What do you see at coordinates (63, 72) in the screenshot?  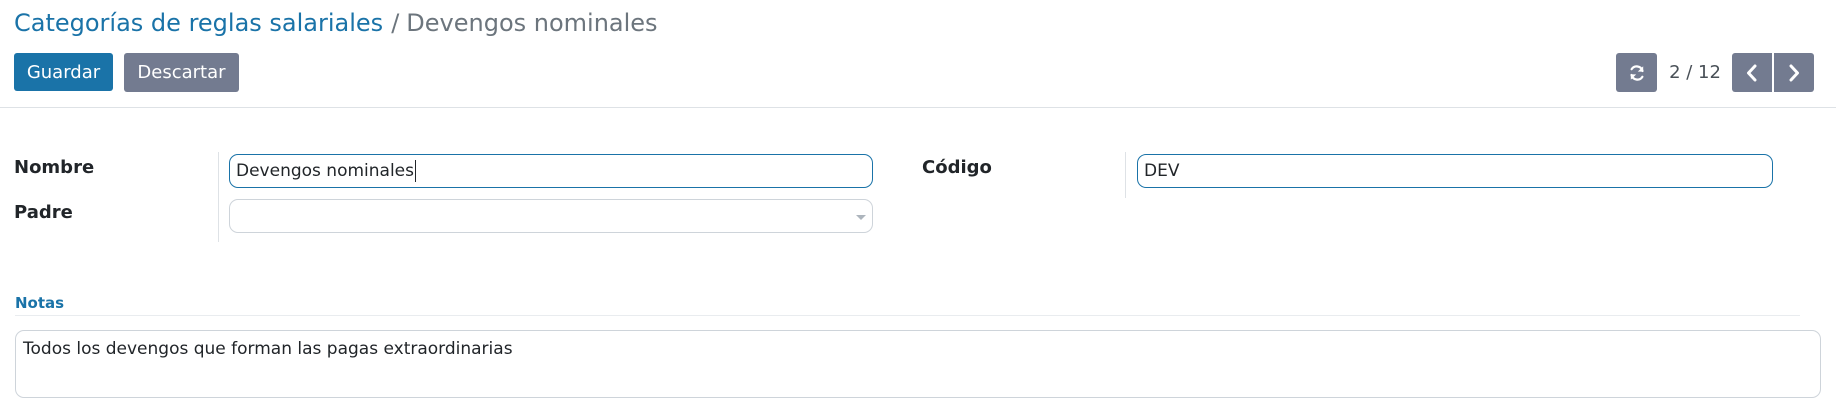 I see `save-button: Guardar` at bounding box center [63, 72].